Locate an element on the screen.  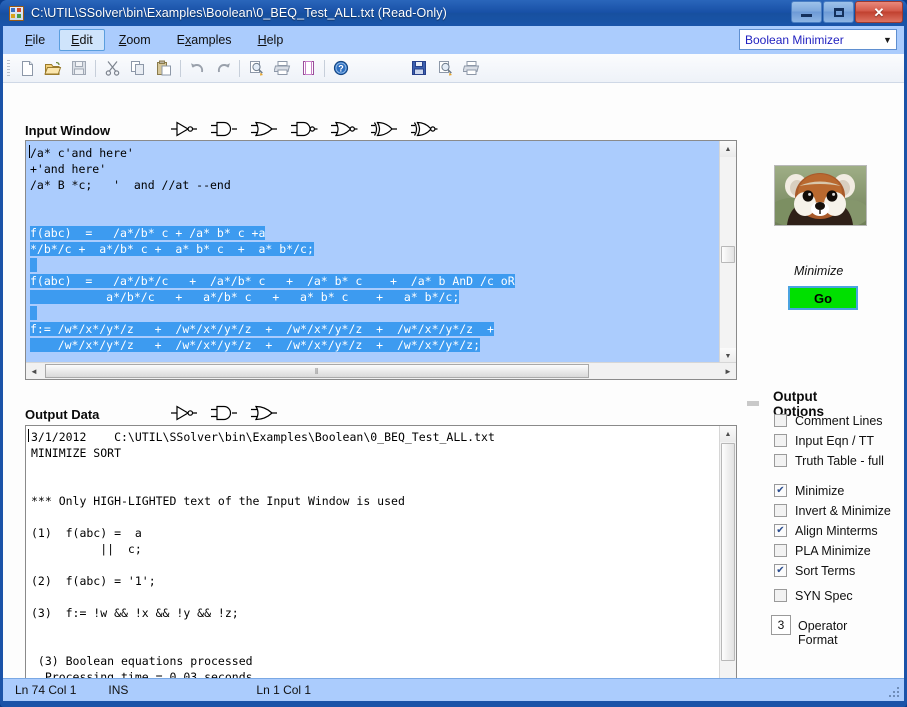
print-output-button is located at coordinates (471, 68).